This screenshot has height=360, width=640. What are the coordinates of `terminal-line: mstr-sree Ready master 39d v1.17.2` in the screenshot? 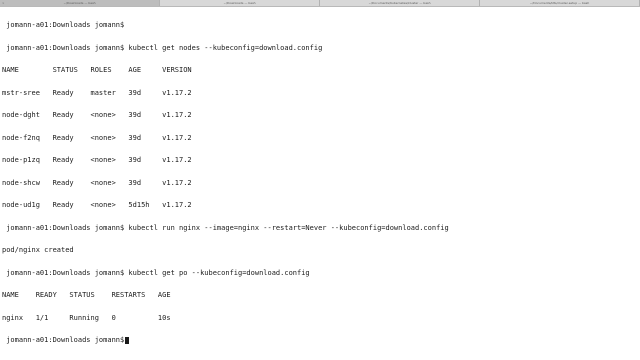 It's located at (97, 92).